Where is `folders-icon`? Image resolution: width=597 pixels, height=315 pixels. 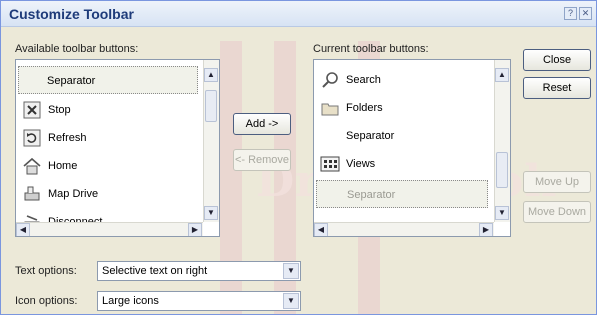
folders-icon is located at coordinates (330, 109).